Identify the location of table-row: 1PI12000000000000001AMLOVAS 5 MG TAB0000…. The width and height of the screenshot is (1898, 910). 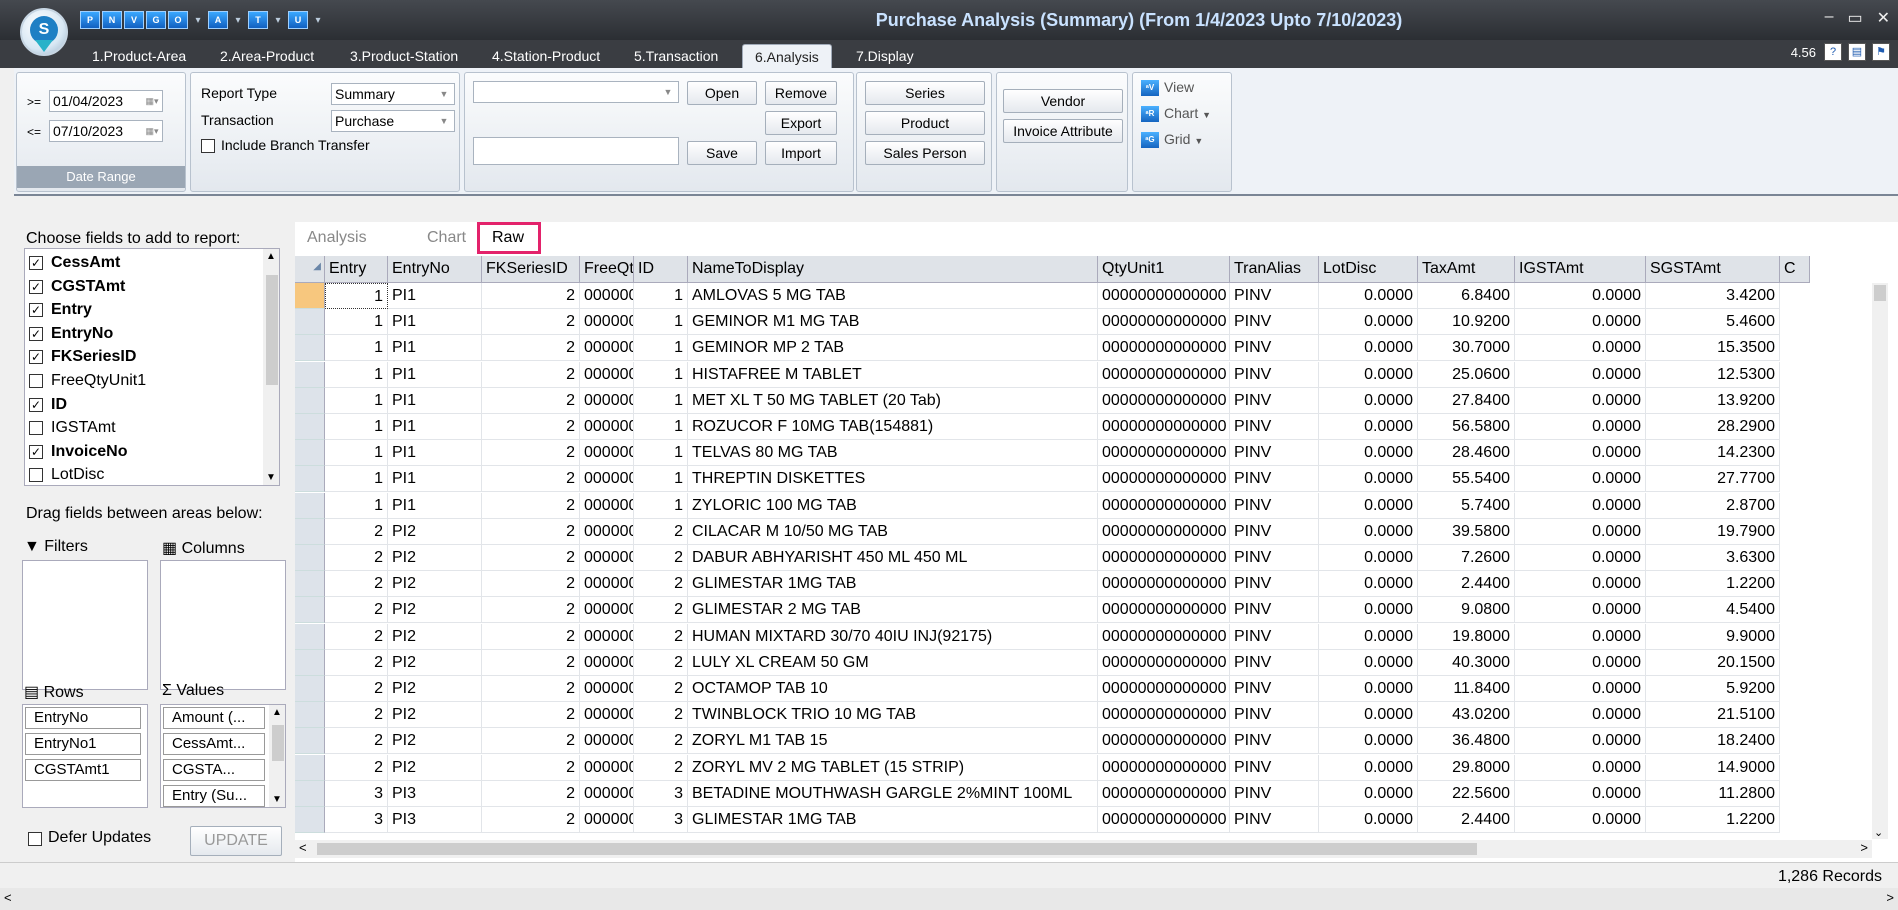
(1037, 296).